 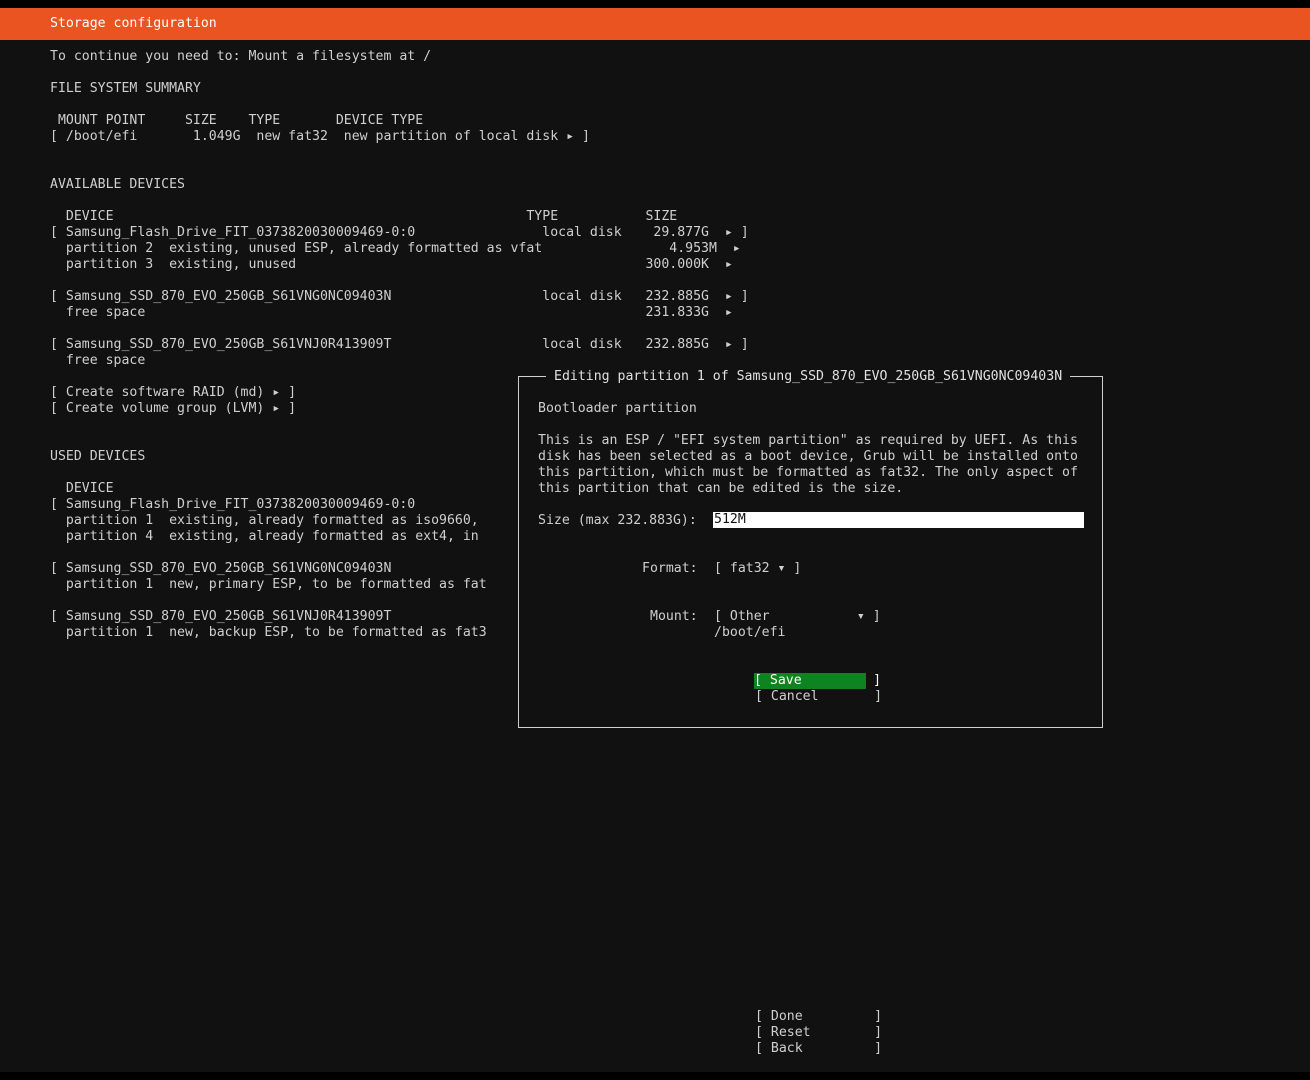 What do you see at coordinates (817, 681) in the screenshot?
I see `save-button: [ Save ]` at bounding box center [817, 681].